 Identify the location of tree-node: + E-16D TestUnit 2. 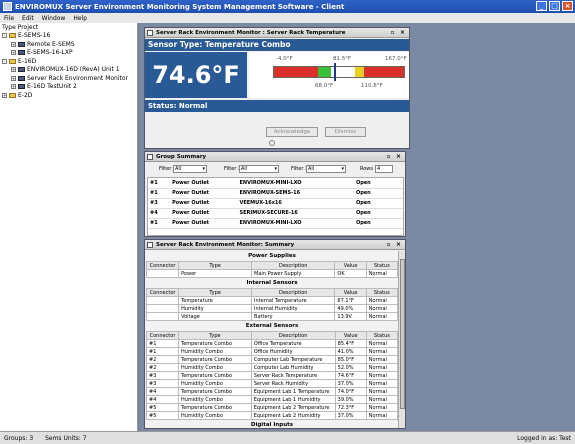
(44, 86).